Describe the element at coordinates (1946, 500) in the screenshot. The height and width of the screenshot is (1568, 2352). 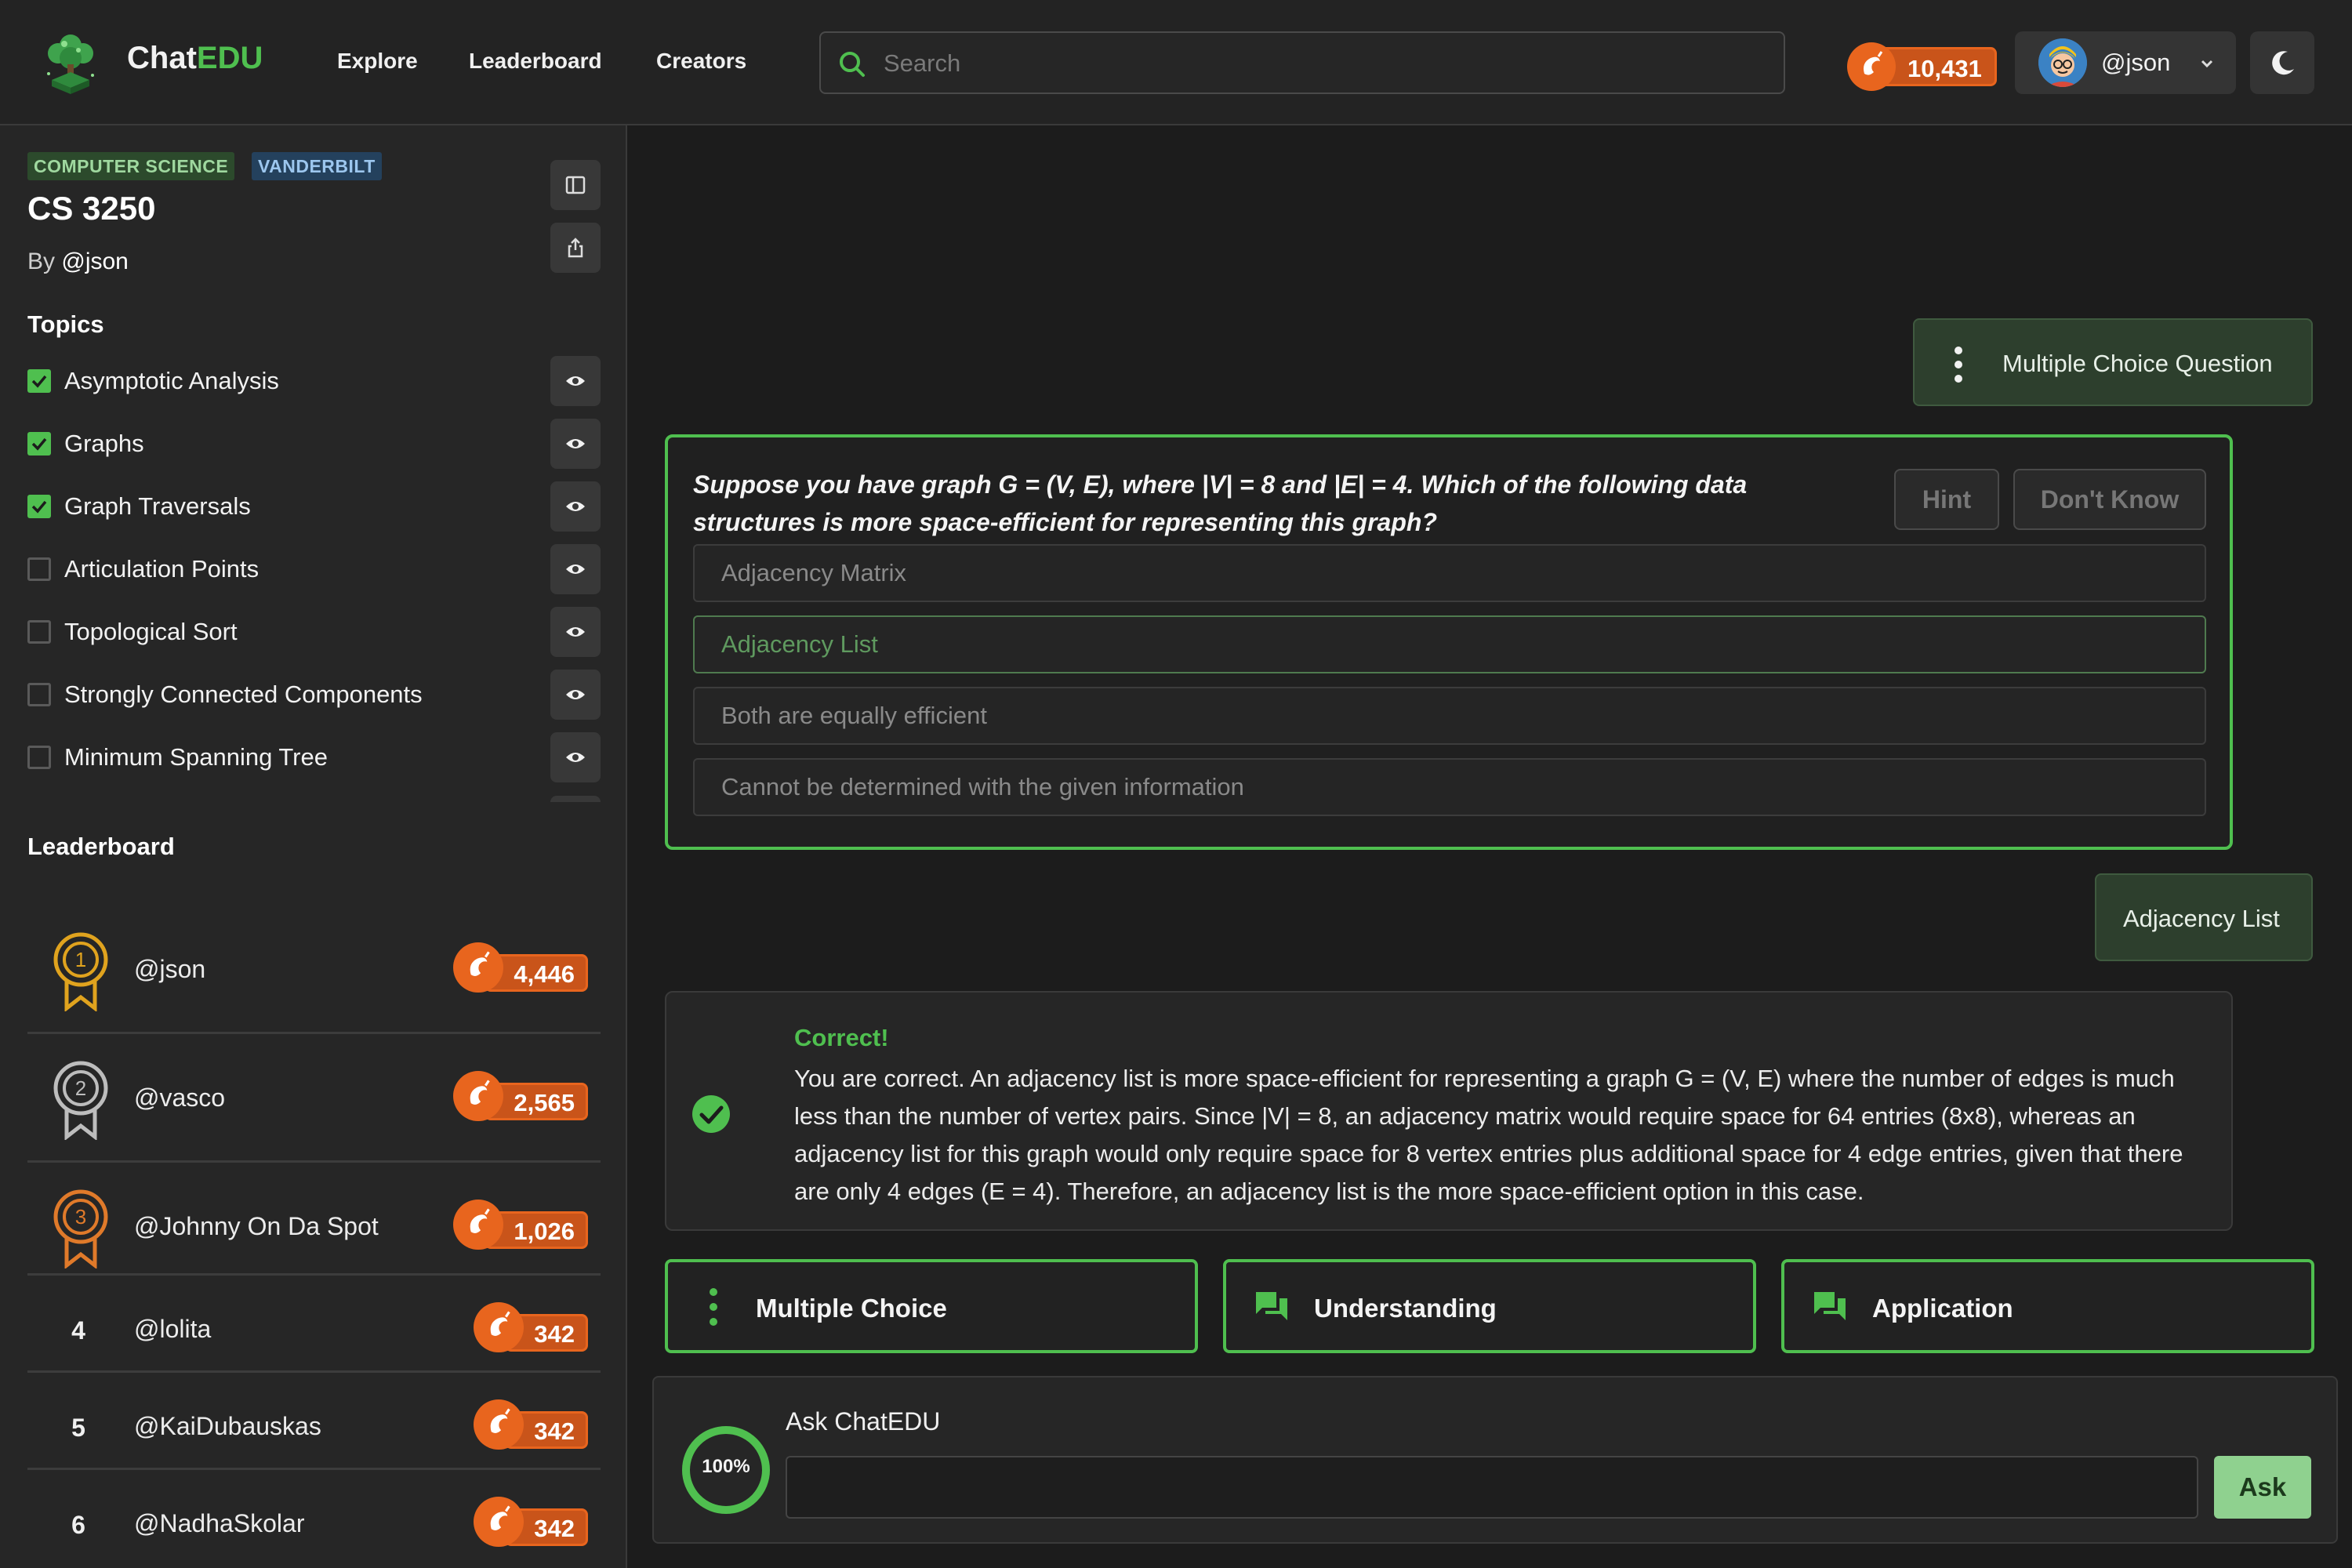
I see `hint-button: Hint` at that location.